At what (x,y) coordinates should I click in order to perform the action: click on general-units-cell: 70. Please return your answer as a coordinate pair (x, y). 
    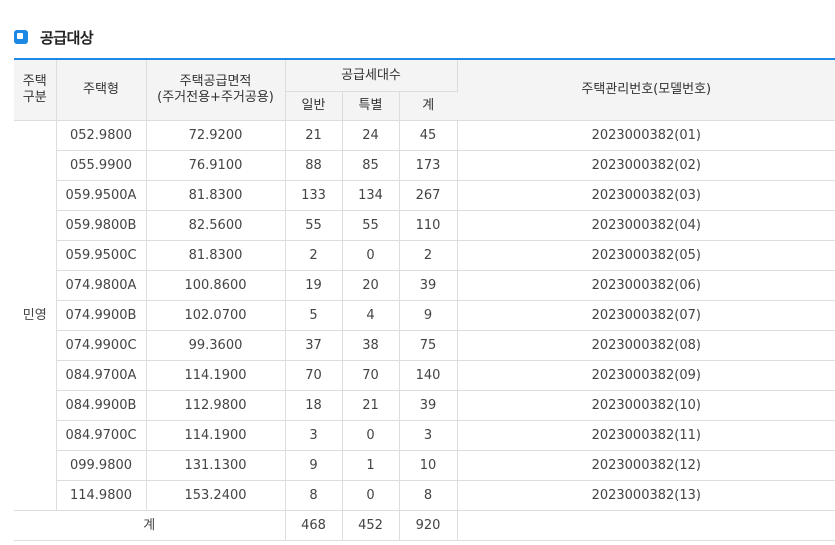
    Looking at the image, I should click on (314, 375).